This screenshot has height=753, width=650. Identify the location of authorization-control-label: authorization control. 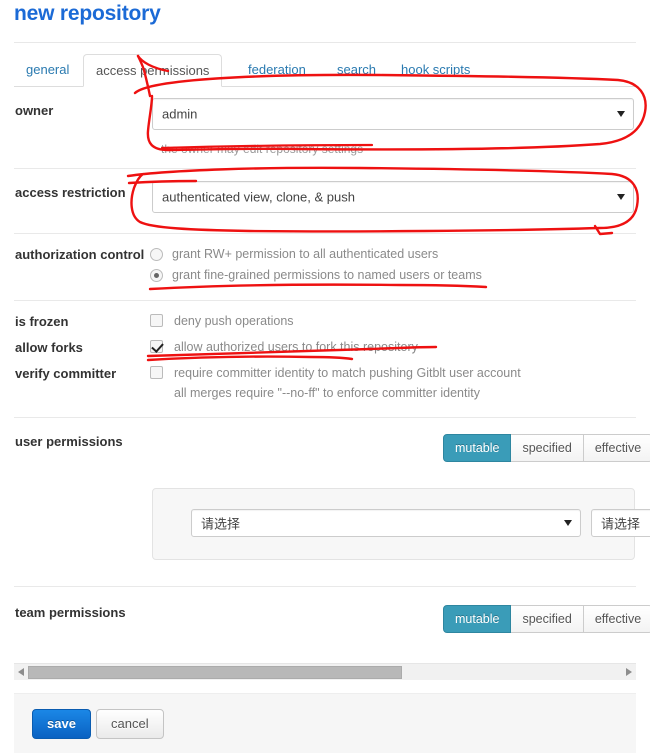
(80, 254).